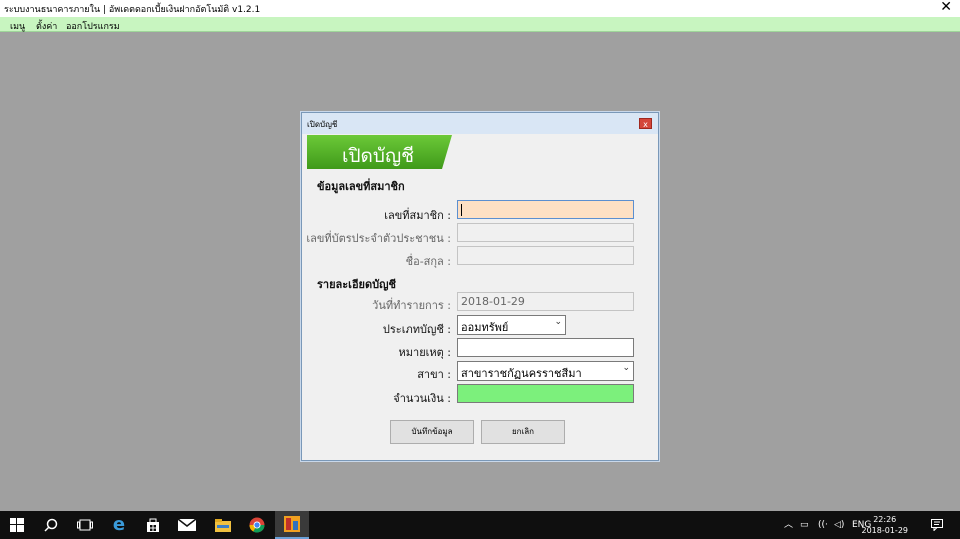 The image size is (960, 539). I want to click on txn-date-field: 2018-01-29, so click(545, 301).